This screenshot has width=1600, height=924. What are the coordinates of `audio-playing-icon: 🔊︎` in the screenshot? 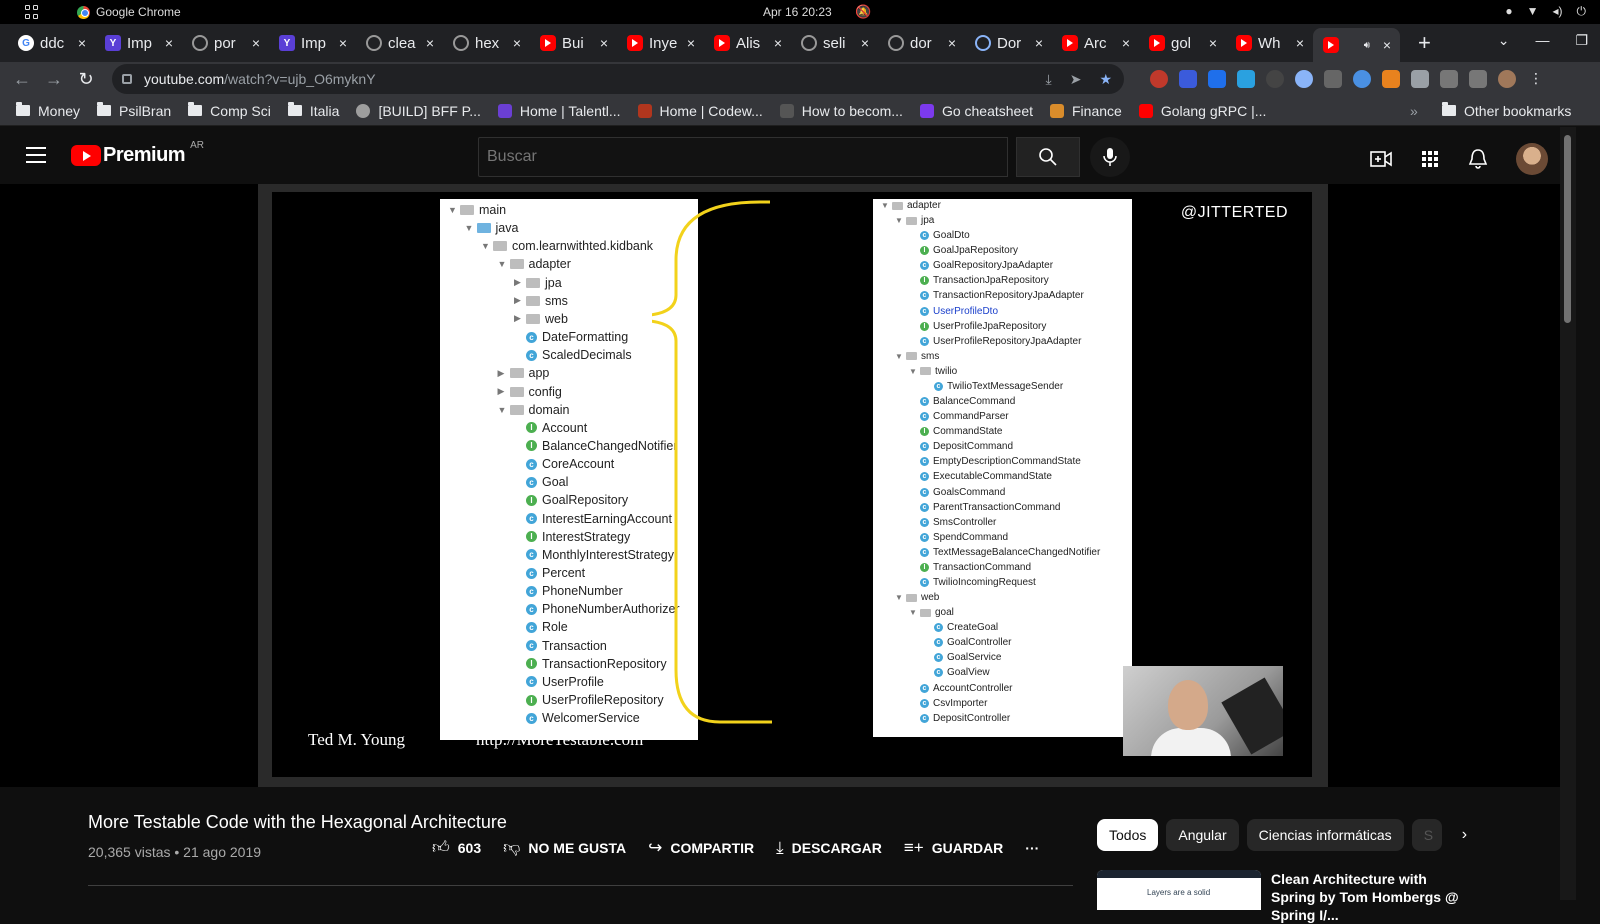 It's located at (1367, 45).